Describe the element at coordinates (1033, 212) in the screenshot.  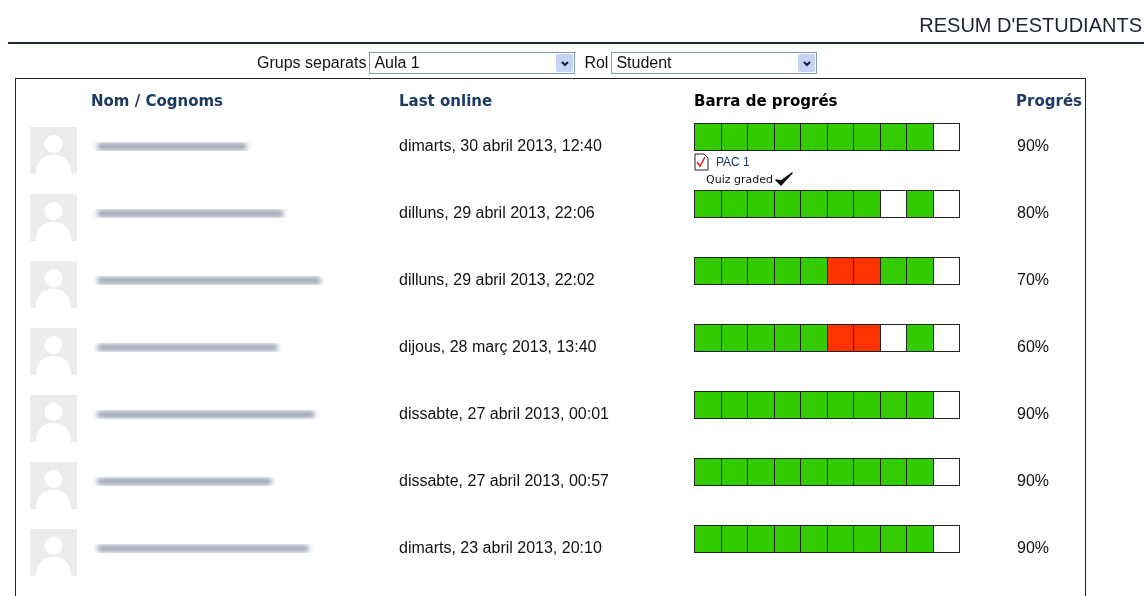
I see `progress-percent: 80%` at that location.